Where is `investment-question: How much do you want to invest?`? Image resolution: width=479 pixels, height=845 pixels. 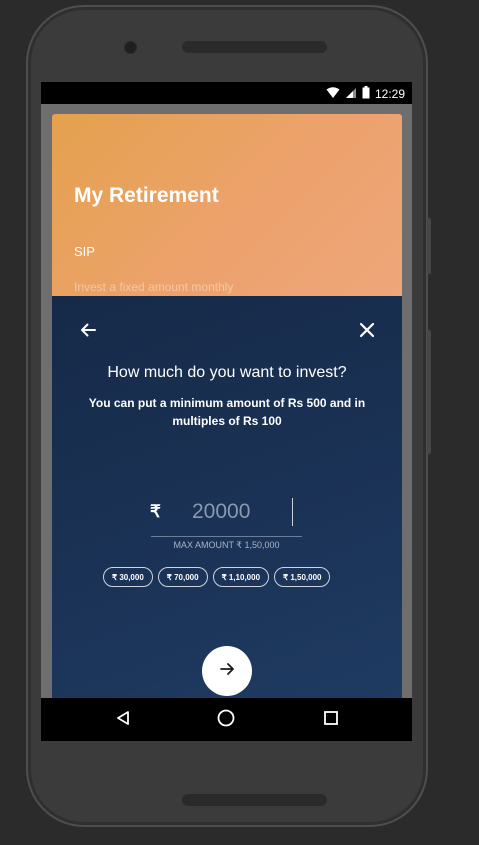 investment-question: How much do you want to invest? is located at coordinates (227, 372).